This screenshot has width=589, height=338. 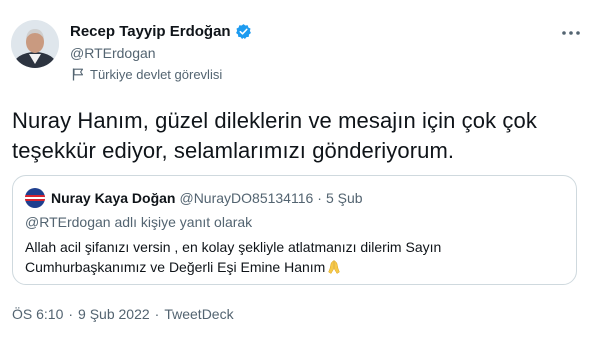 I want to click on tweet-date: 9 Şub 2022, so click(x=114, y=314).